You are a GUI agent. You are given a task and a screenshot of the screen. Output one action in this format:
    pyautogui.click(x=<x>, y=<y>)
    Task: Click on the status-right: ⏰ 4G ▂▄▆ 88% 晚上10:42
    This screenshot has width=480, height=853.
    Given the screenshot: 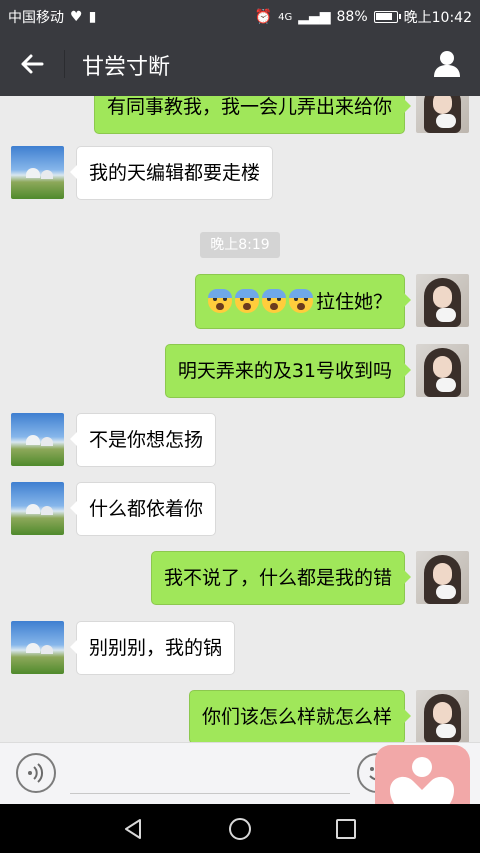 What is the action you would take?
    pyautogui.click(x=363, y=17)
    